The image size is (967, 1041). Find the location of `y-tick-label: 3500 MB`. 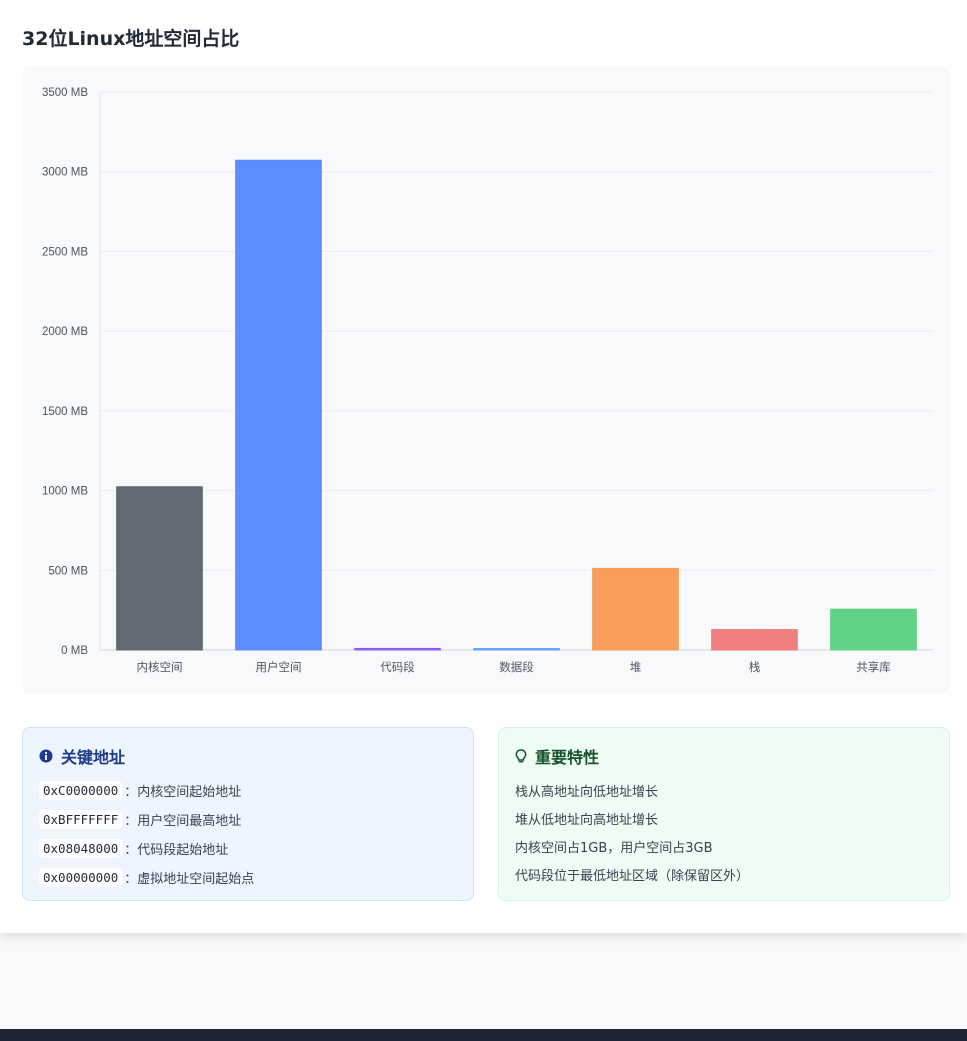

y-tick-label: 3500 MB is located at coordinates (65, 93).